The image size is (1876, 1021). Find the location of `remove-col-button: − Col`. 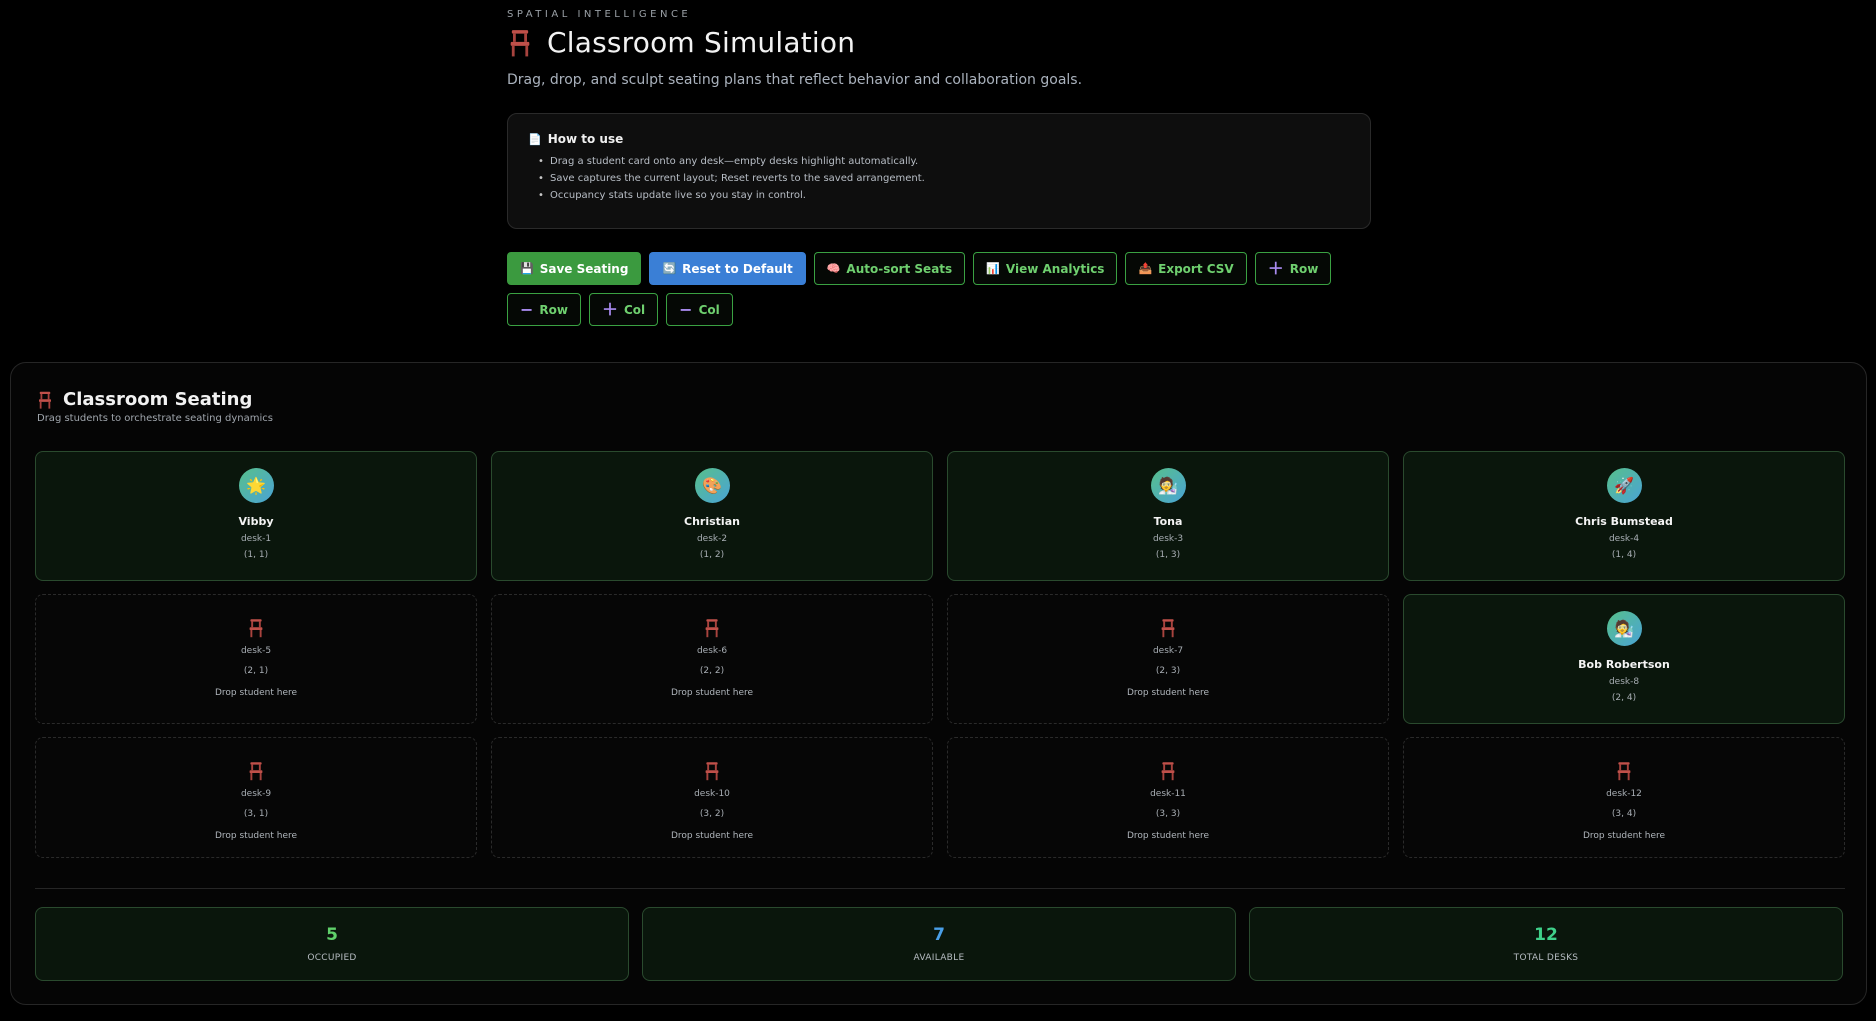

remove-col-button: − Col is located at coordinates (699, 309).